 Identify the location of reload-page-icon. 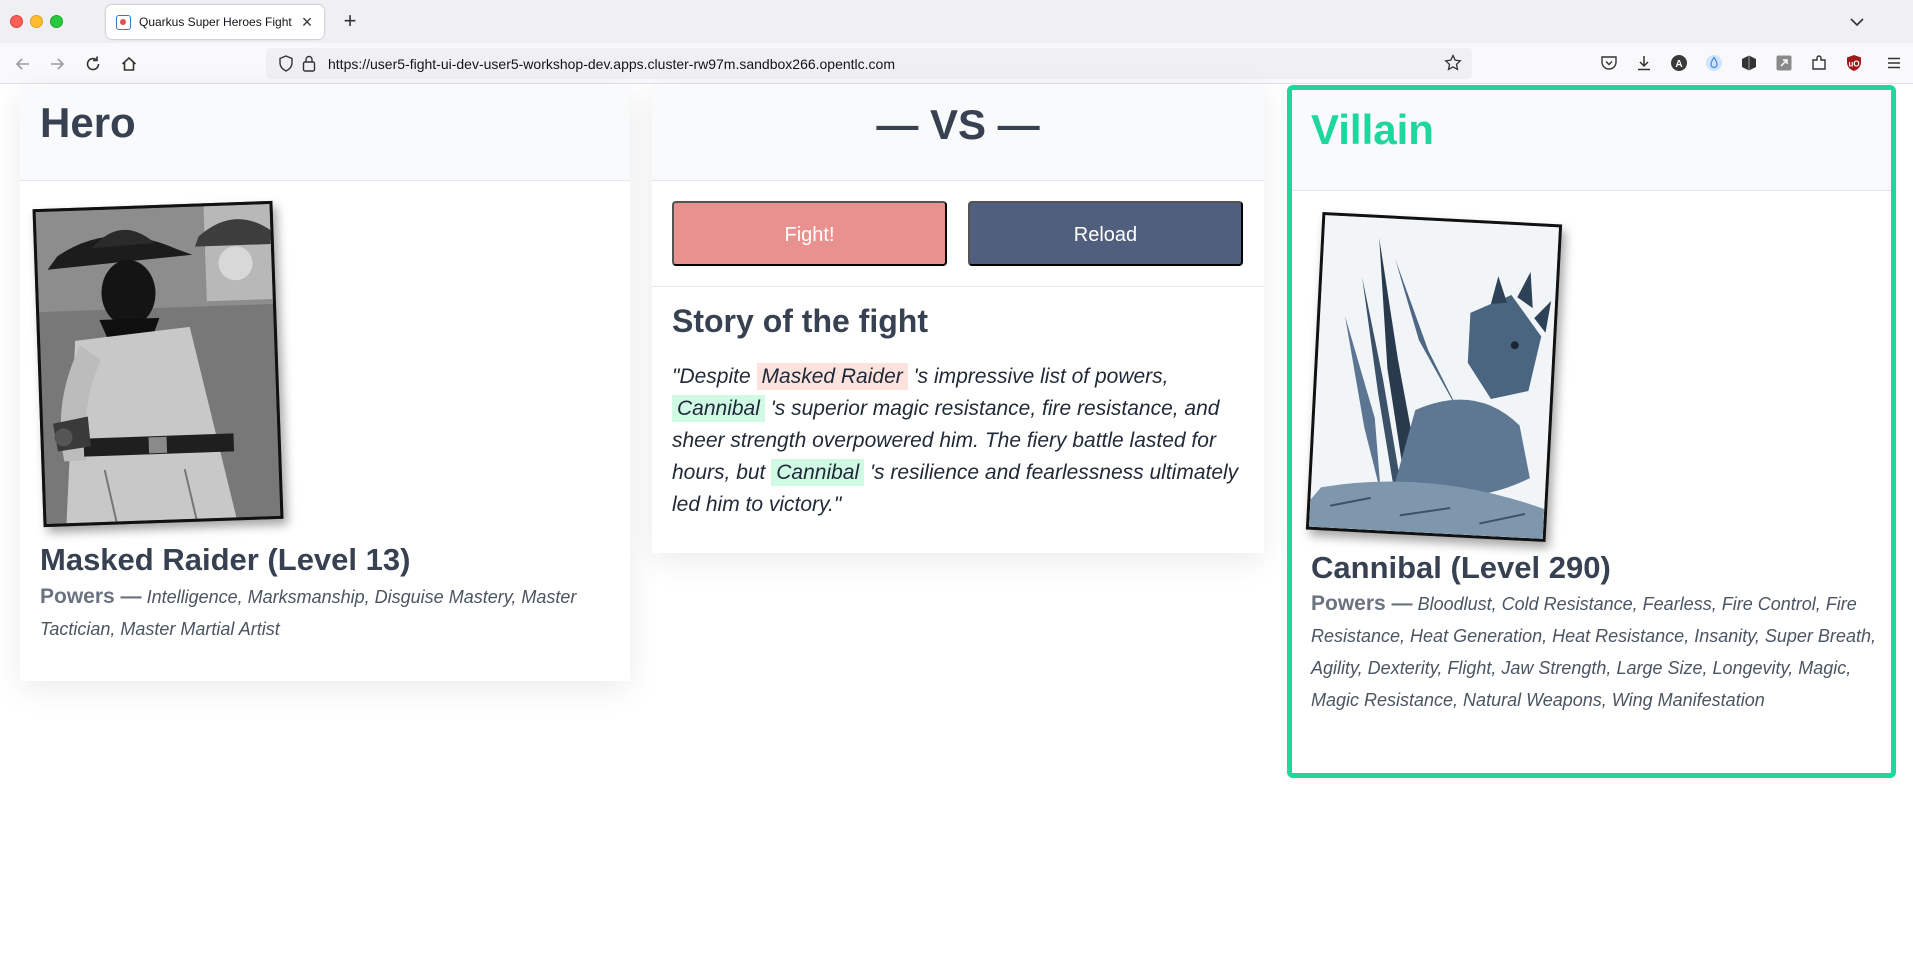
(93, 64).